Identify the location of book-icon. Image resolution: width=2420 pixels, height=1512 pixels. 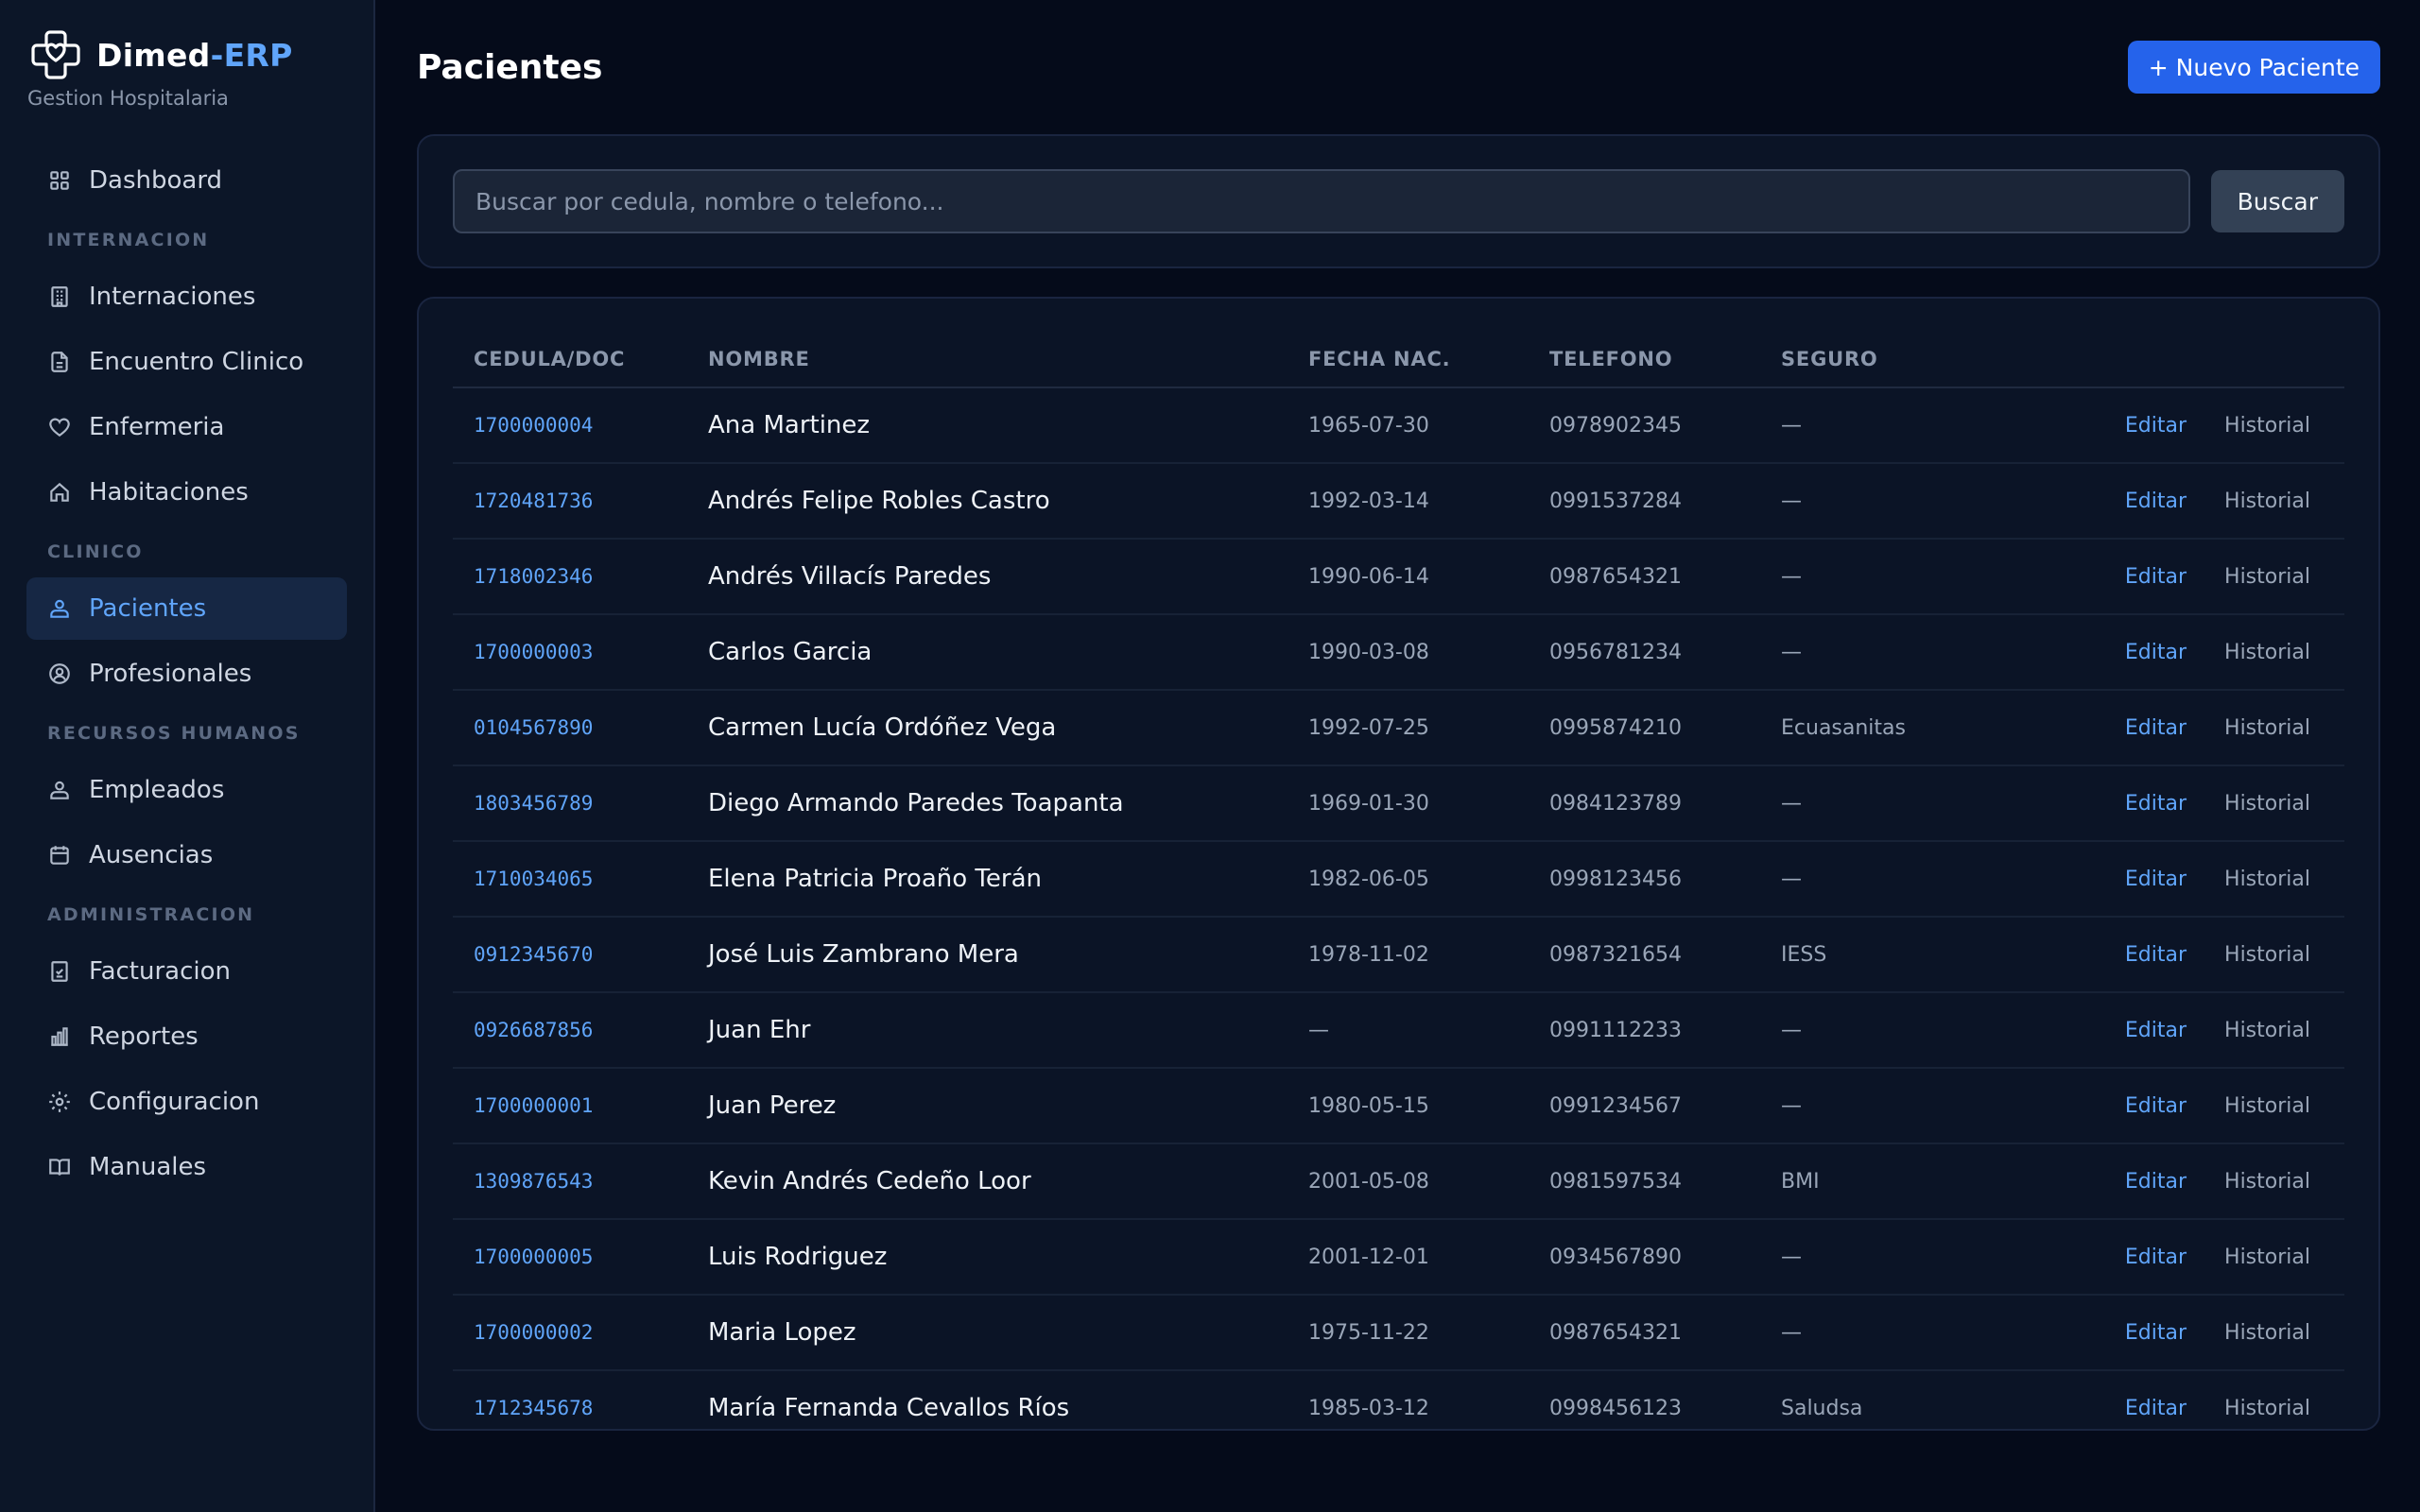
(59, 1167).